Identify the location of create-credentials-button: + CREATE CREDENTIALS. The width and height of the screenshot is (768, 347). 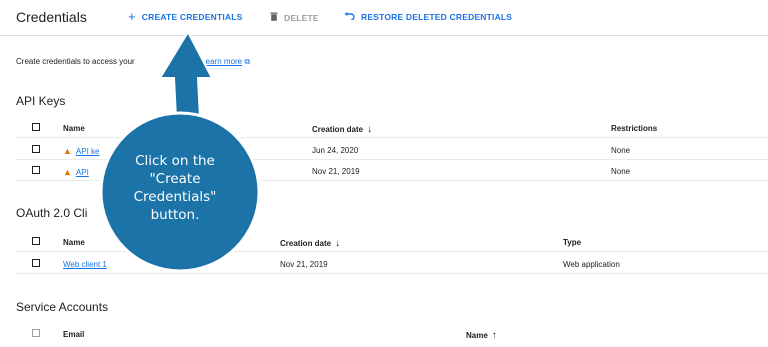
(185, 16).